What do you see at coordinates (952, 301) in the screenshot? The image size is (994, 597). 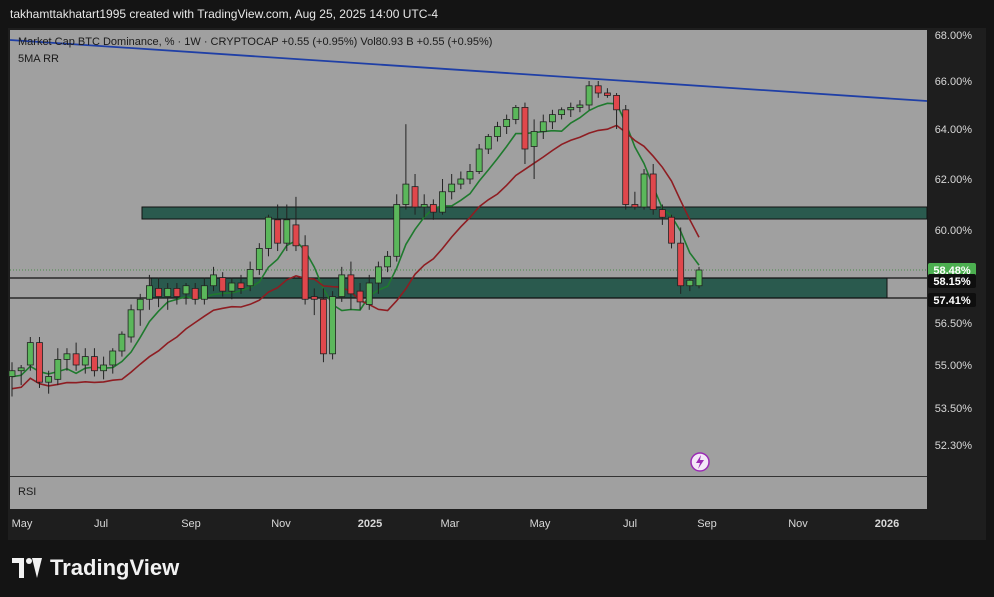 I see `price-tag-label: 57.41%` at bounding box center [952, 301].